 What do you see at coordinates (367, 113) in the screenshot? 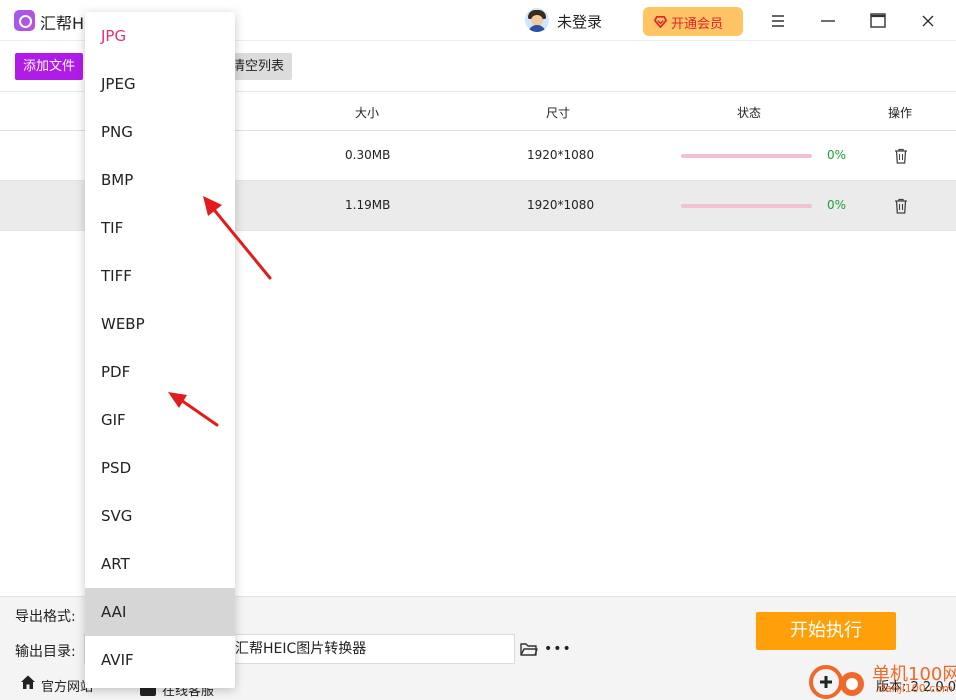
I see `column-header-size: 大小` at bounding box center [367, 113].